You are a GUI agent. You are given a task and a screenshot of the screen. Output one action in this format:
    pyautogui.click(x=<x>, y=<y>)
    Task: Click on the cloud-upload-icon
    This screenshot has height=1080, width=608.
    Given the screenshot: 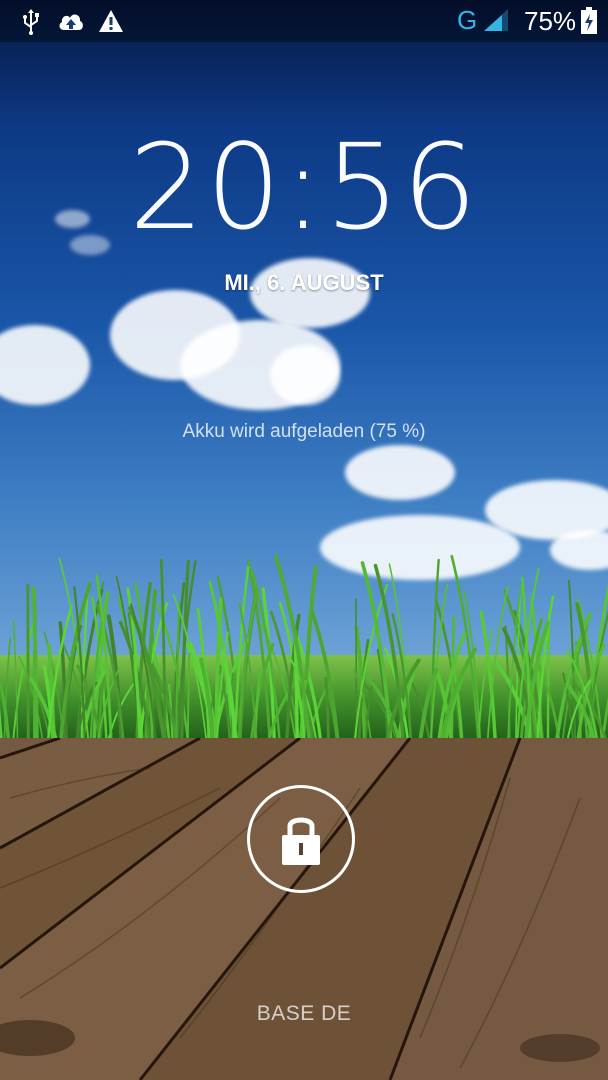 What is the action you would take?
    pyautogui.click(x=71, y=22)
    